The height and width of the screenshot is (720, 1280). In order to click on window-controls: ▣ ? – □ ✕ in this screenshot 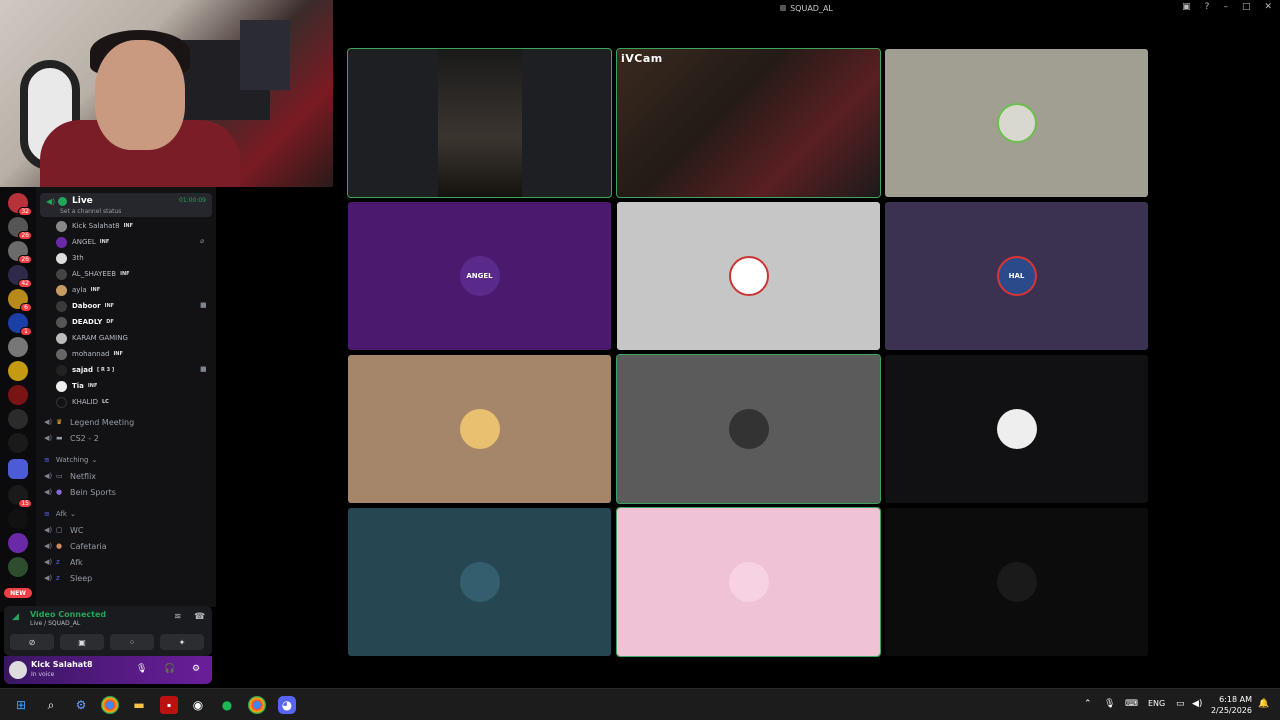, I will do `click(1227, 7)`.